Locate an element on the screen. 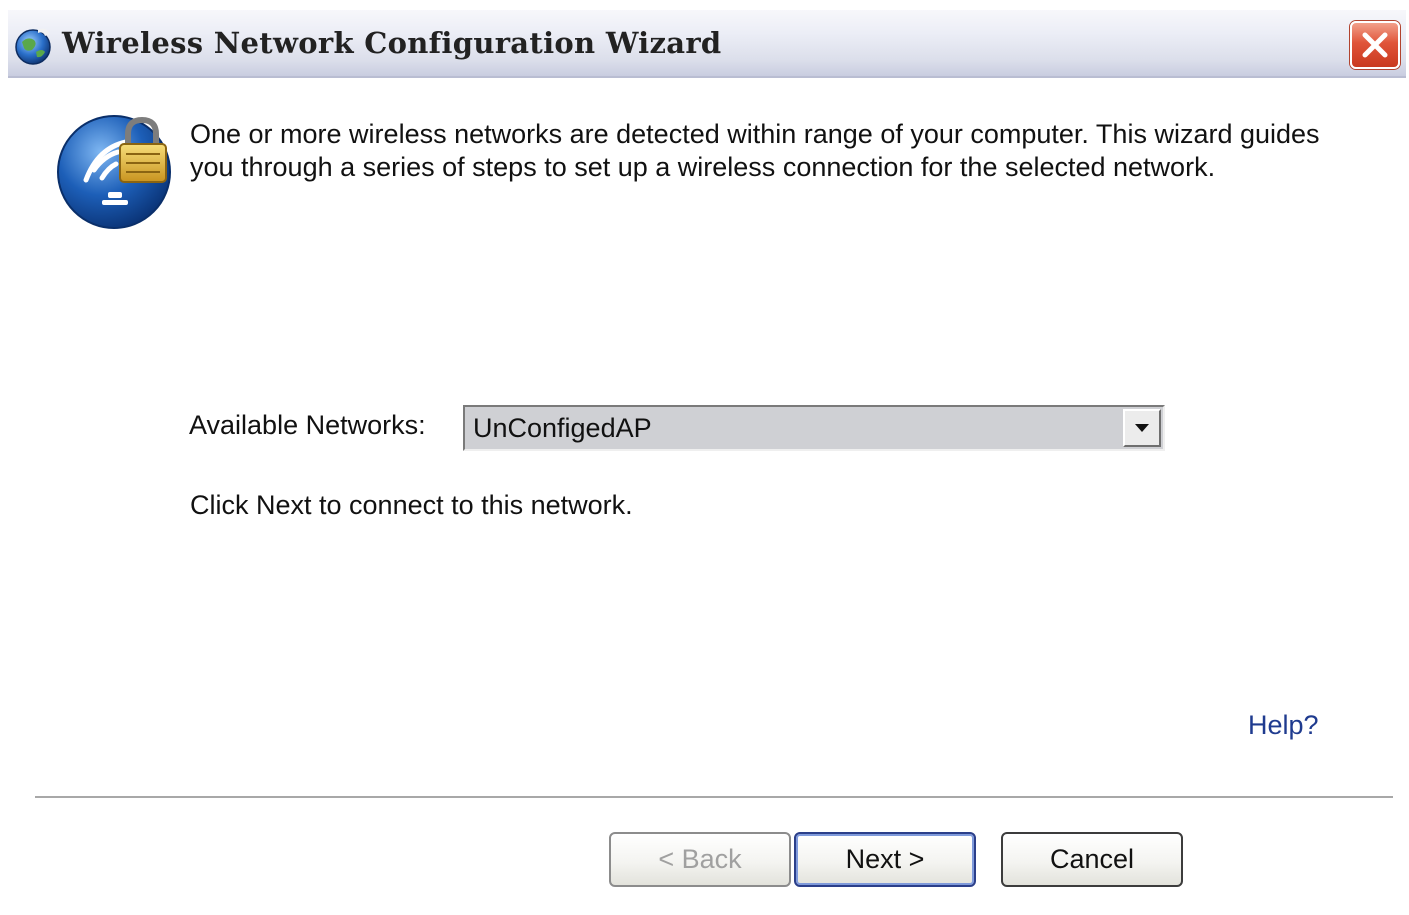 The image size is (1409, 915). back-button: < Back is located at coordinates (700, 859).